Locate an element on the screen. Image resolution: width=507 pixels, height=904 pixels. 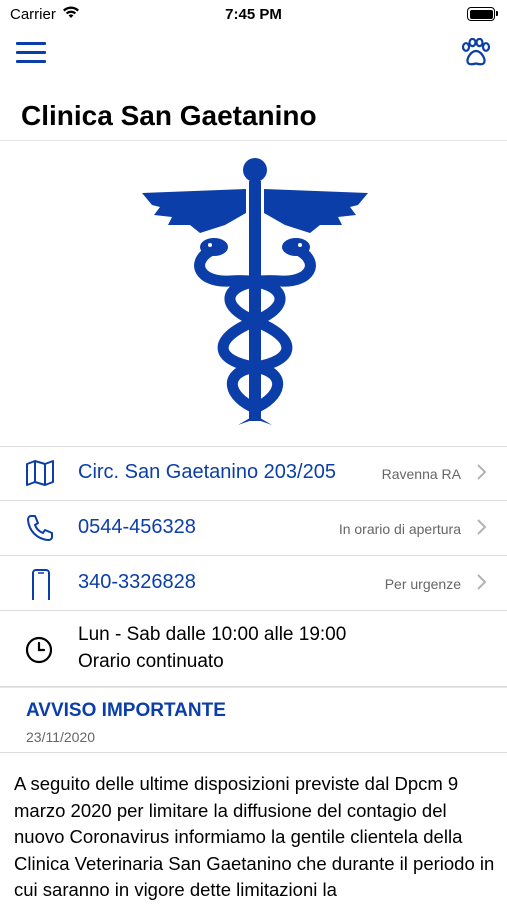
phone-note: In orario di apertura is located at coordinates (399, 529).